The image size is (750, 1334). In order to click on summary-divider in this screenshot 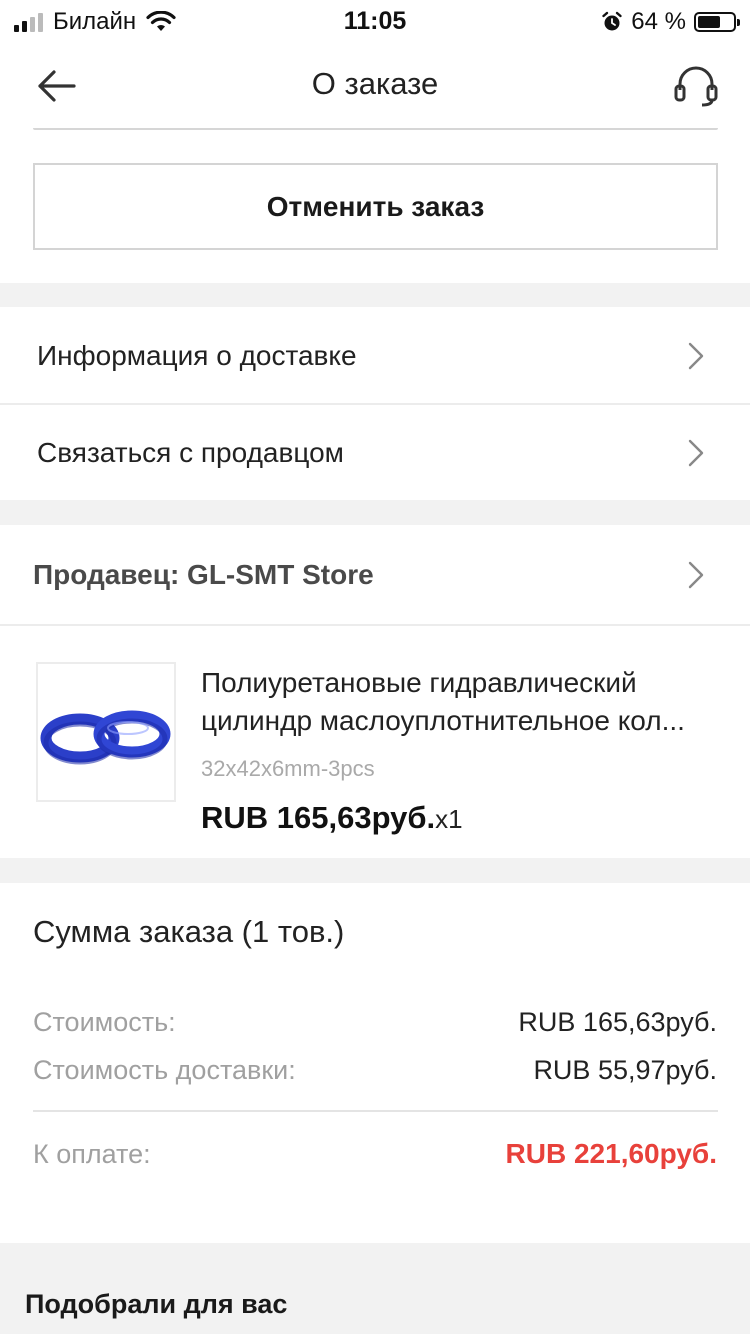, I will do `click(375, 1111)`.